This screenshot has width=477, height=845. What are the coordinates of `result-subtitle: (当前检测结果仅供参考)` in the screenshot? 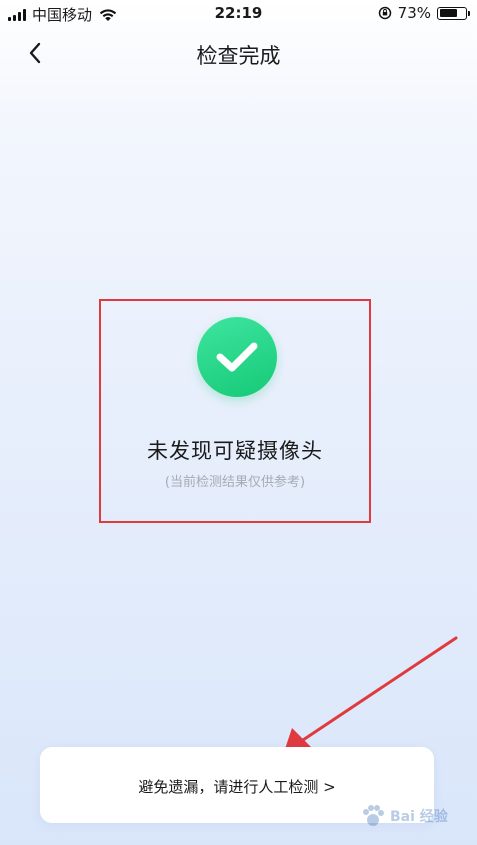 It's located at (235, 482).